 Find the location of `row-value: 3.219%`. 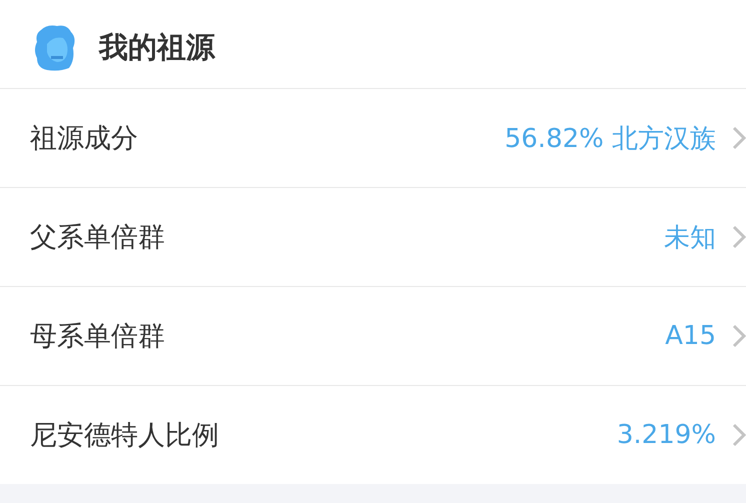

row-value: 3.219% is located at coordinates (666, 435).